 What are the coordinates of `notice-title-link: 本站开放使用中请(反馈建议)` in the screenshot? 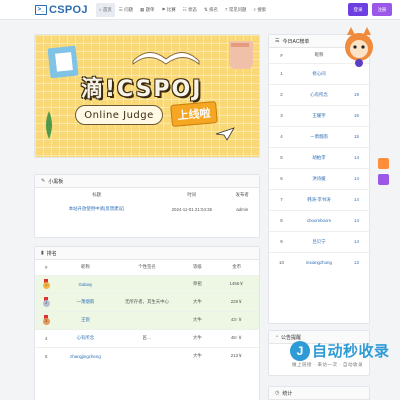 It's located at (97, 208).